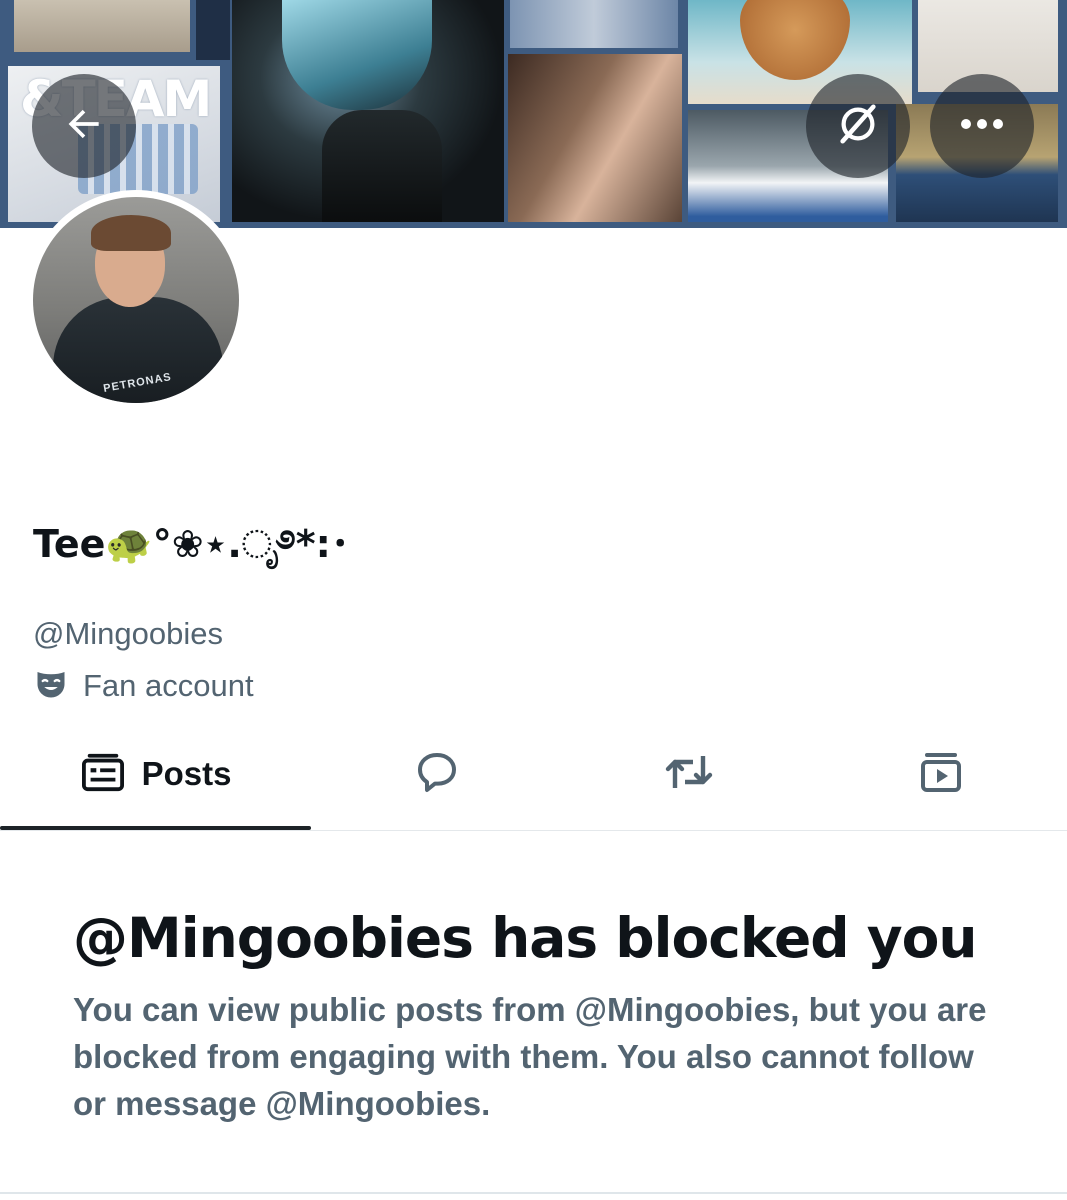  I want to click on tab-media, so click(941, 774).